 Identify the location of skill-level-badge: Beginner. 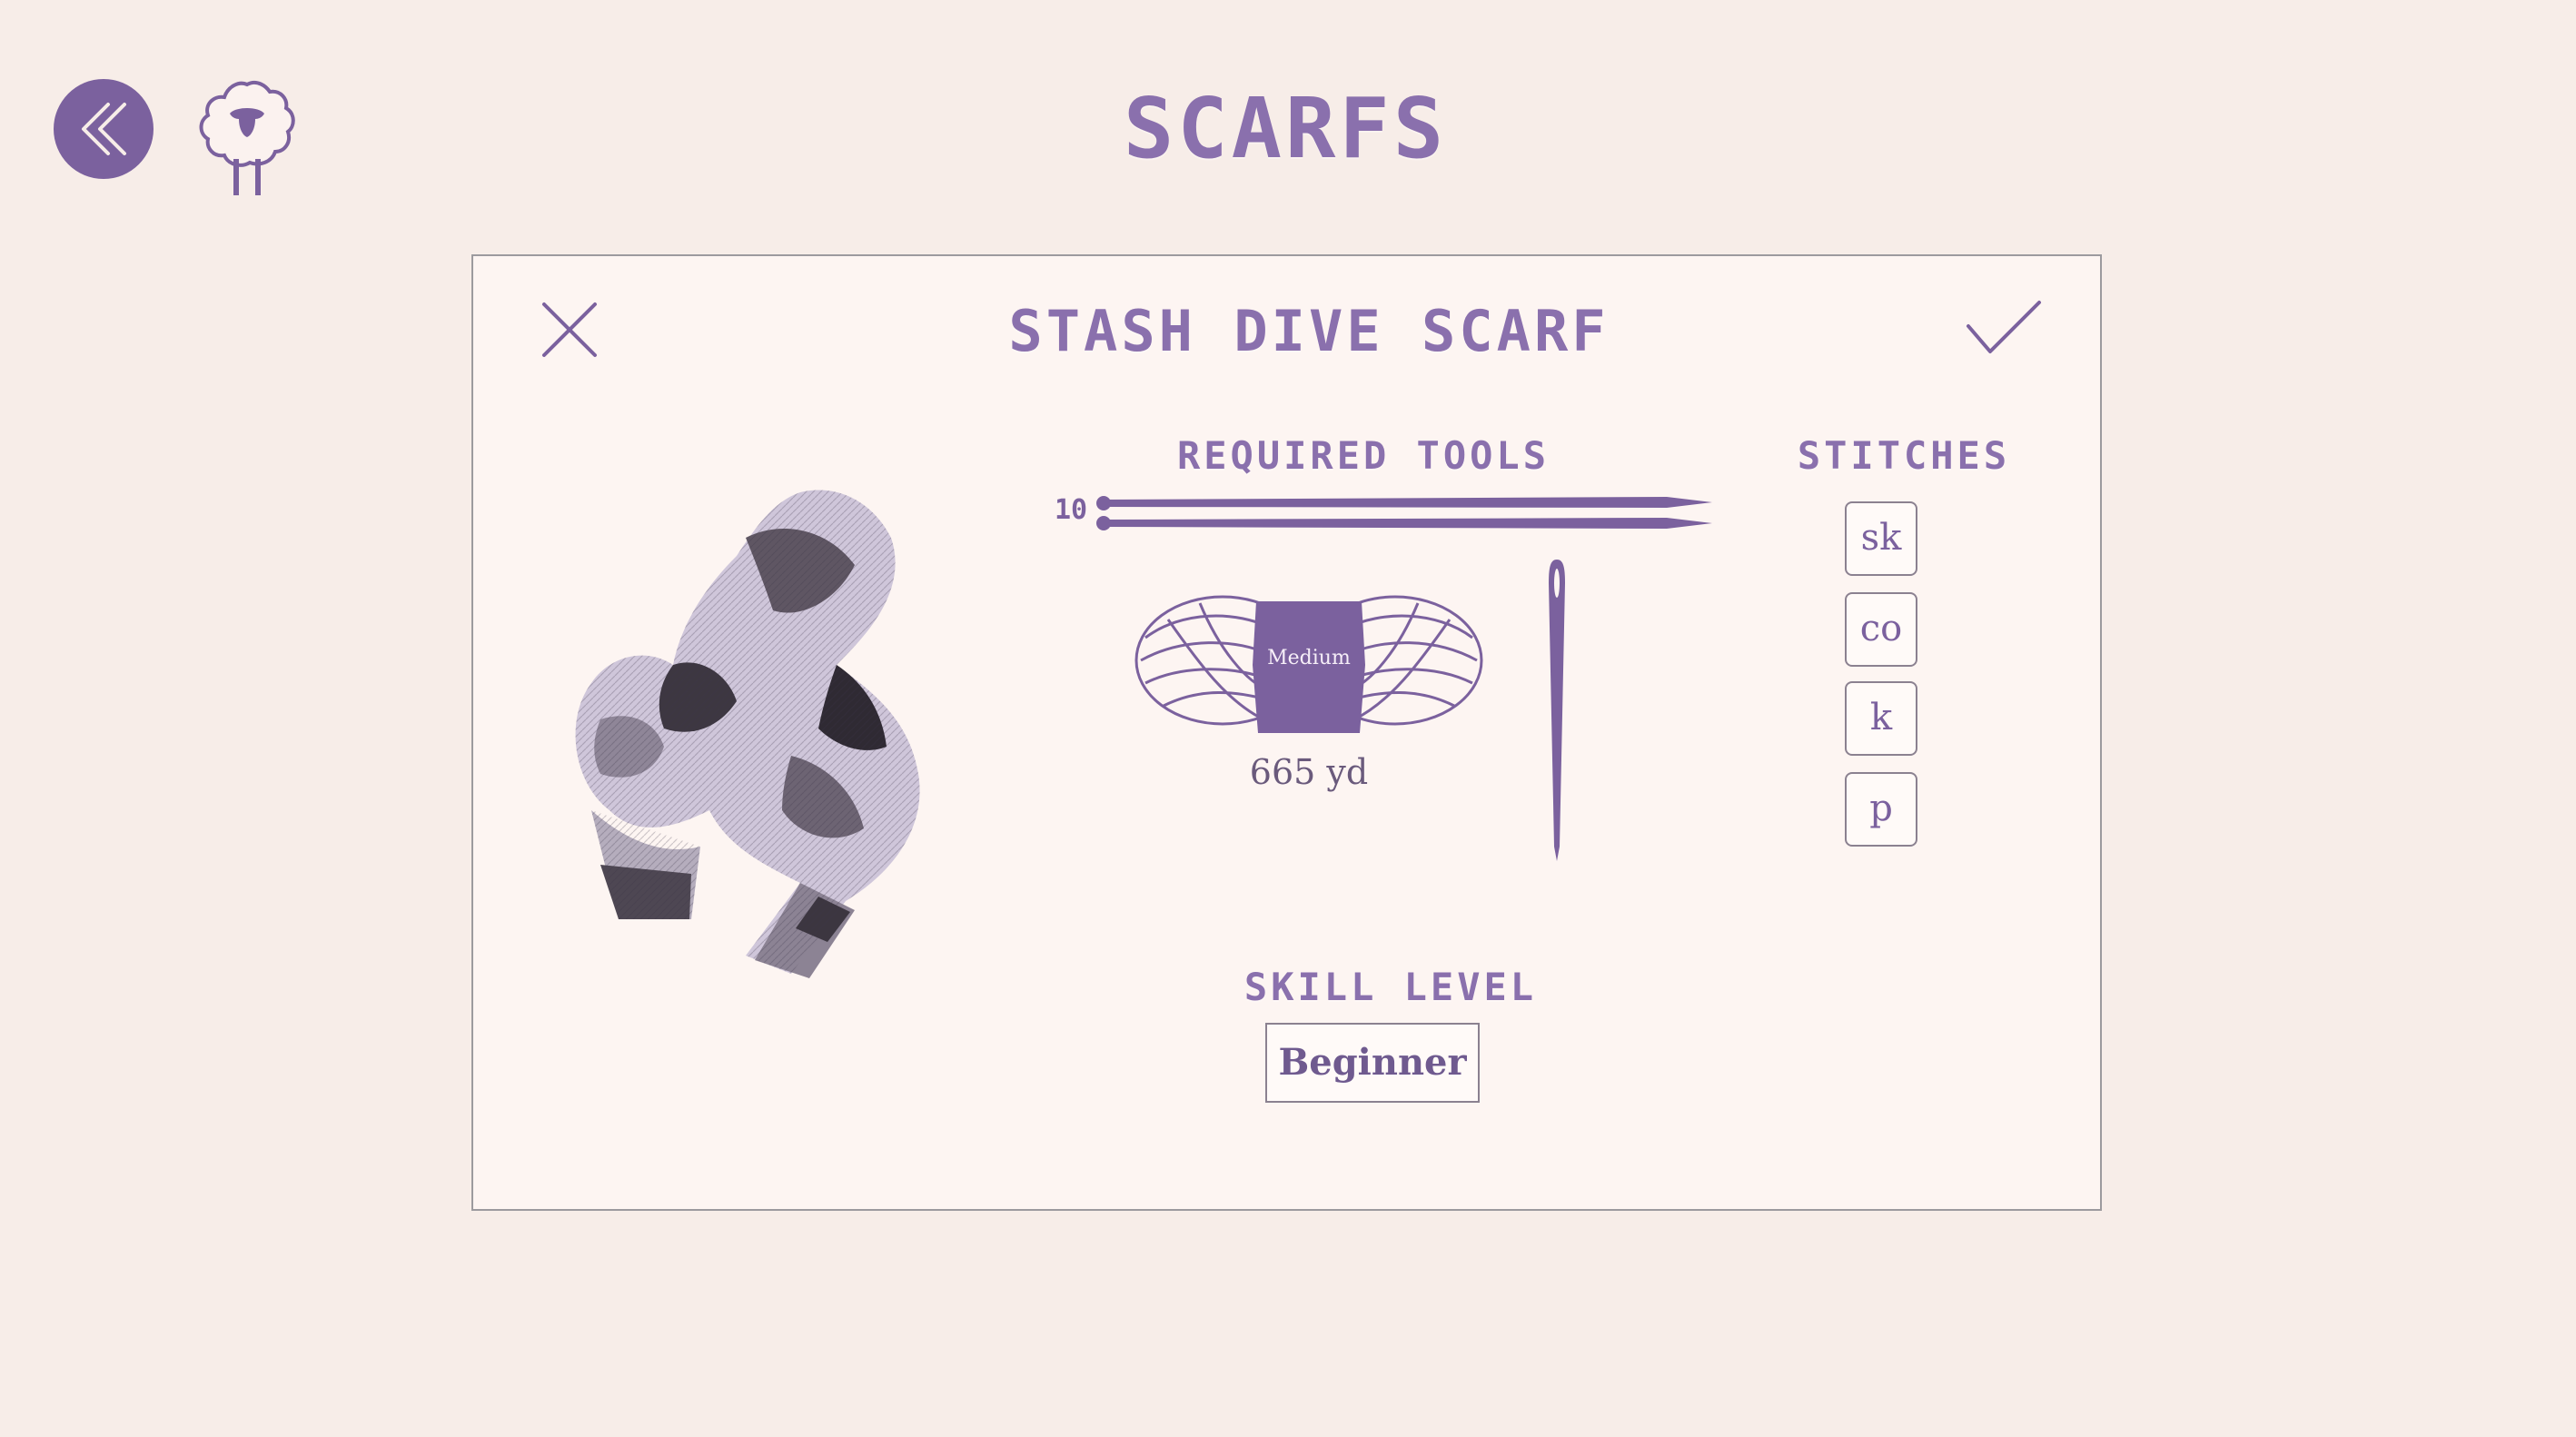
(1372, 1063).